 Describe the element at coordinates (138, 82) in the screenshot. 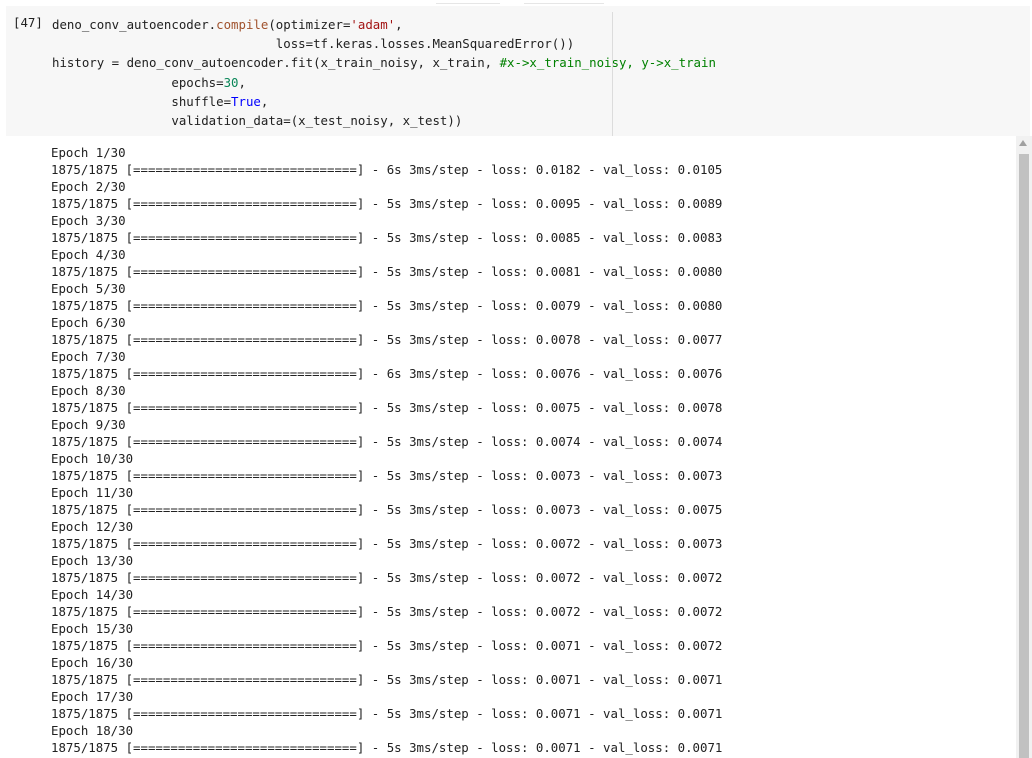

I see `code-token: epochs=` at that location.